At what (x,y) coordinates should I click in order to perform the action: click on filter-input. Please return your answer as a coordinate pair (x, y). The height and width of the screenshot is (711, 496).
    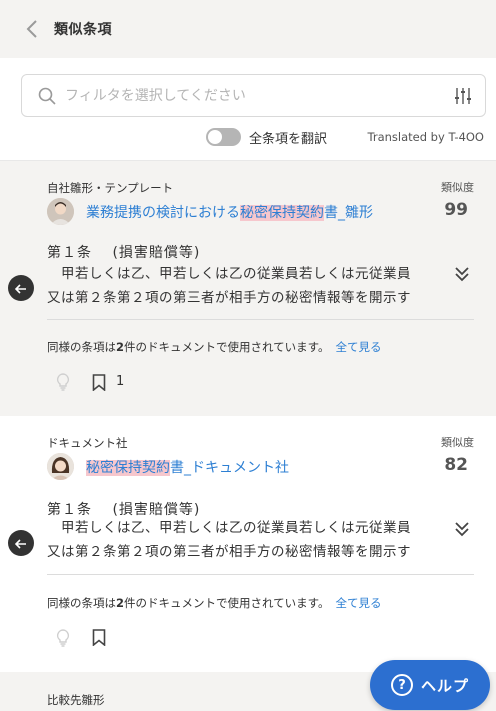
    Looking at the image, I should click on (250, 95).